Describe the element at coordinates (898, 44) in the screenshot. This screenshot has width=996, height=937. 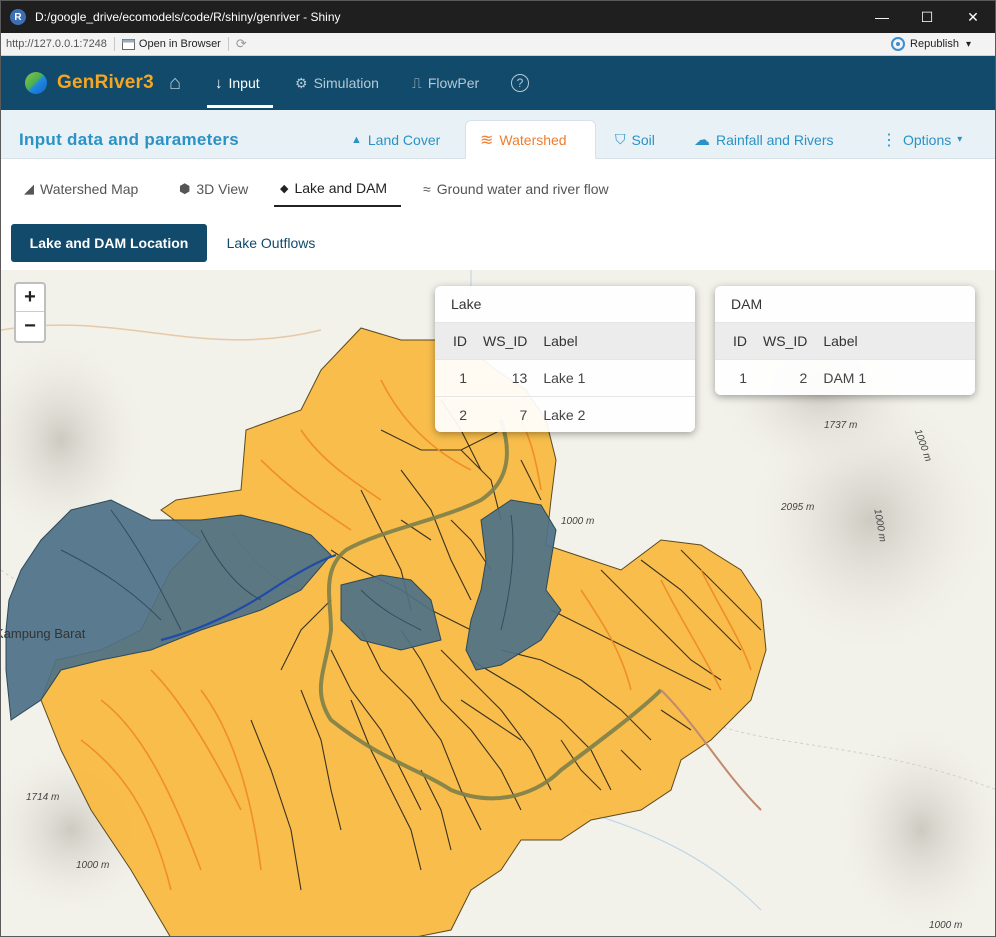
I see `publish-icon` at that location.